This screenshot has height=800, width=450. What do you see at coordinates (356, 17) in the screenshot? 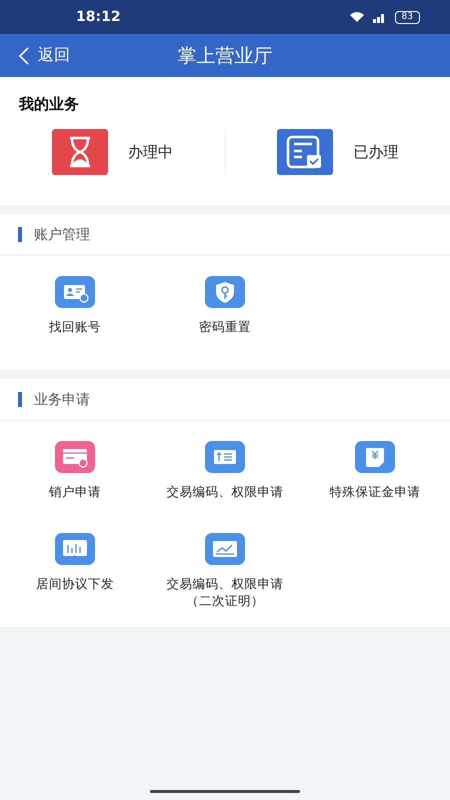
I see `wifi-icon` at bounding box center [356, 17].